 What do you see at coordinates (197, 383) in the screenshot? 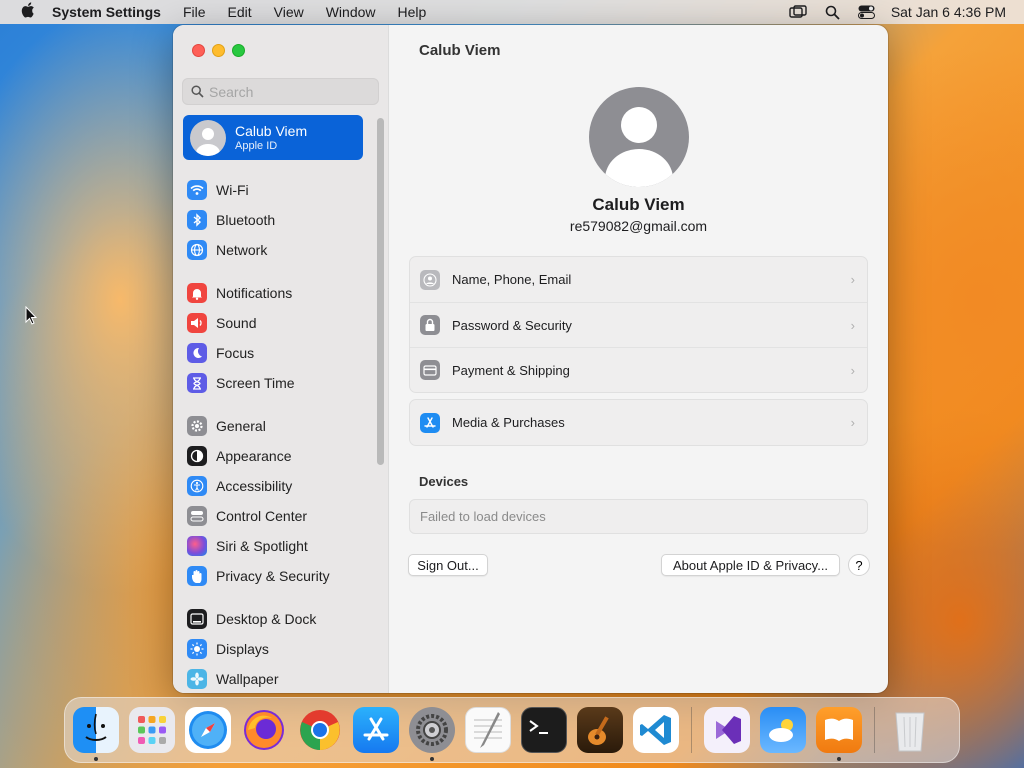
I see `hourglass-icon` at bounding box center [197, 383].